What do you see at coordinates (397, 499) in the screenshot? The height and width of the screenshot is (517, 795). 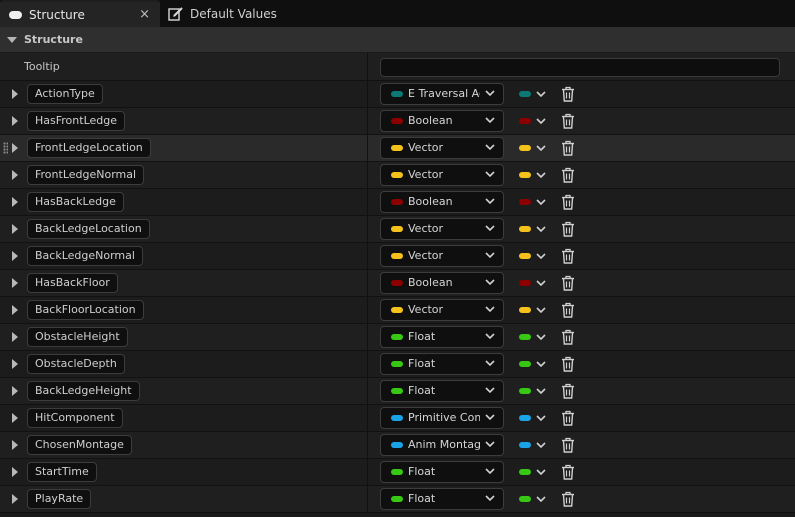 I see `table-row: PlayRate Float` at bounding box center [397, 499].